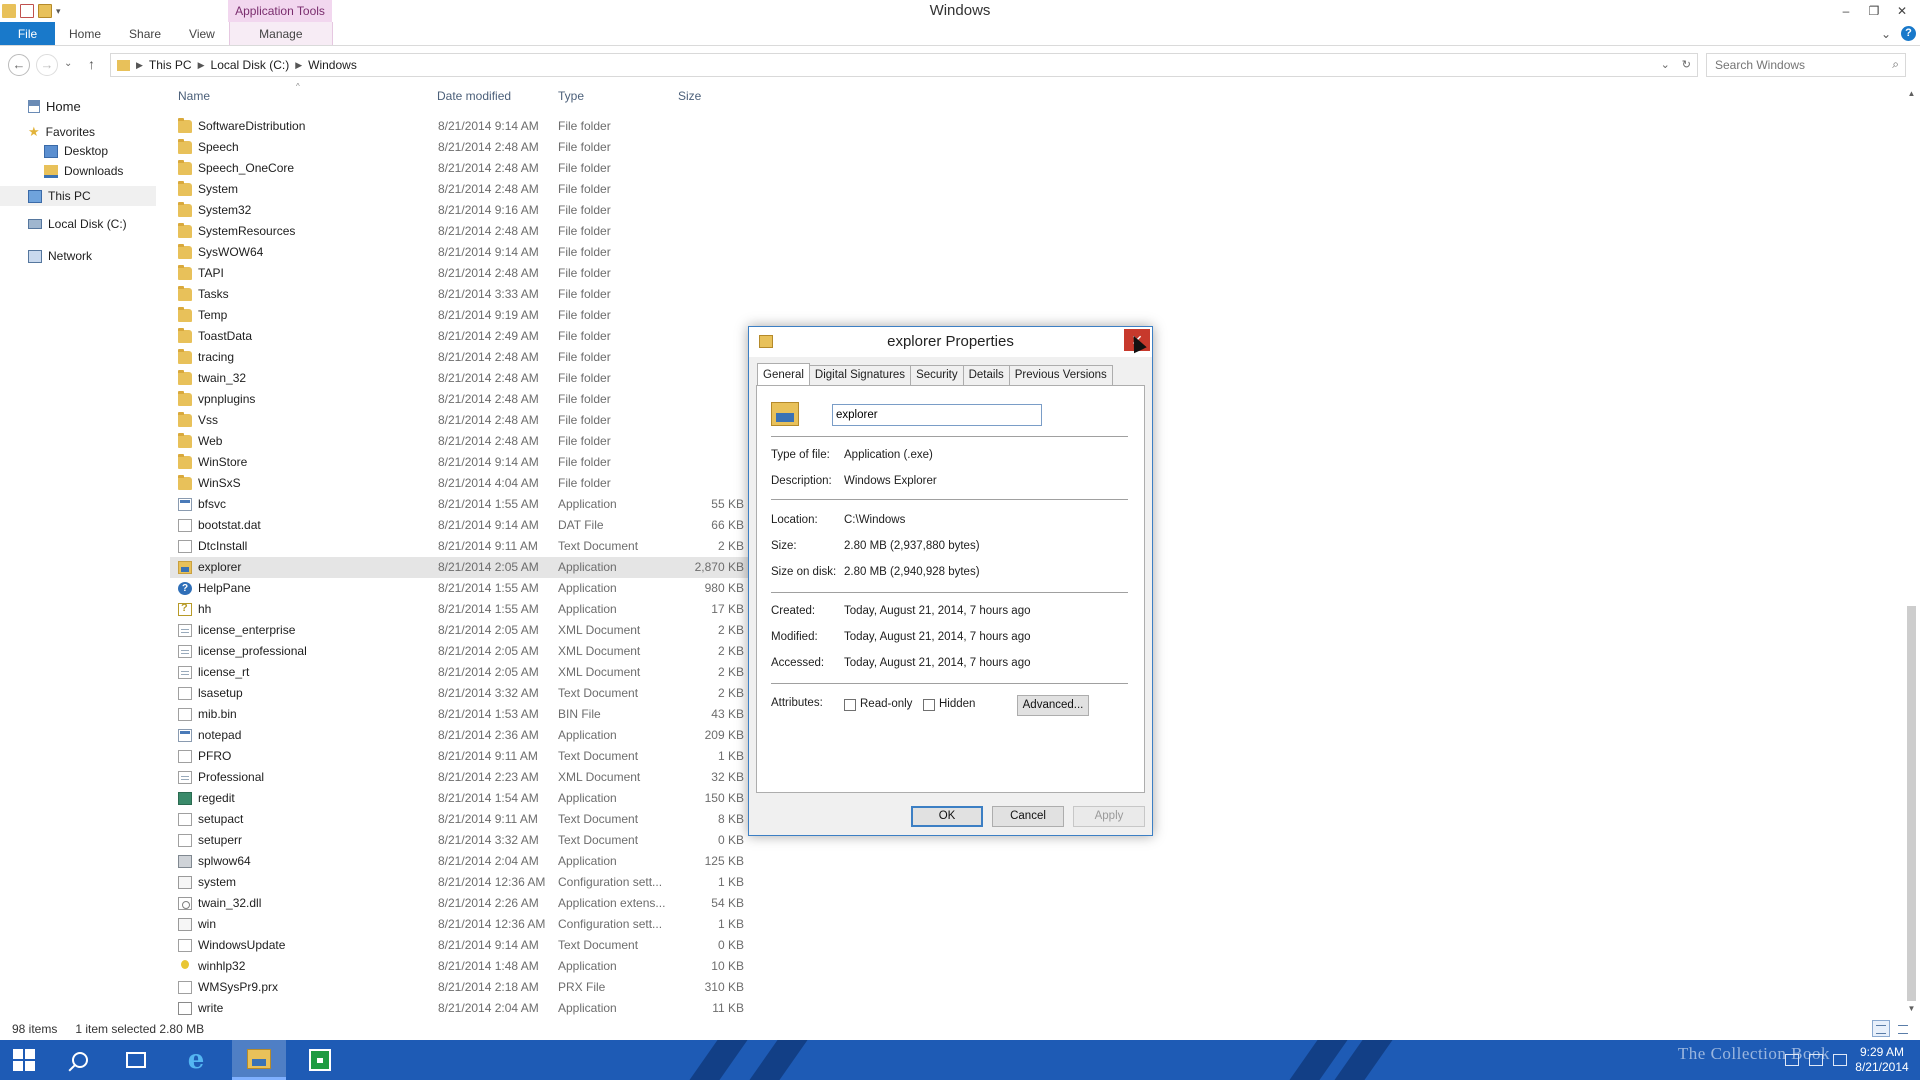  I want to click on tab-home: Home, so click(85, 33).